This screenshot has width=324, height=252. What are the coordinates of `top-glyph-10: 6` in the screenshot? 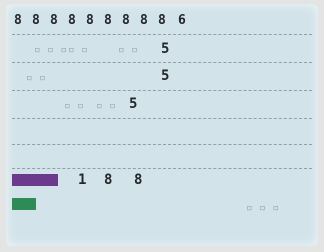 It's located at (182, 20).